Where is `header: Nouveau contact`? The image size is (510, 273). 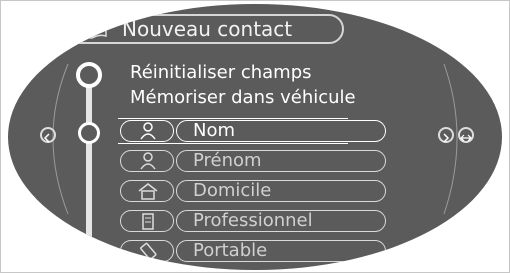 header: Nouveau contact is located at coordinates (203, 29).